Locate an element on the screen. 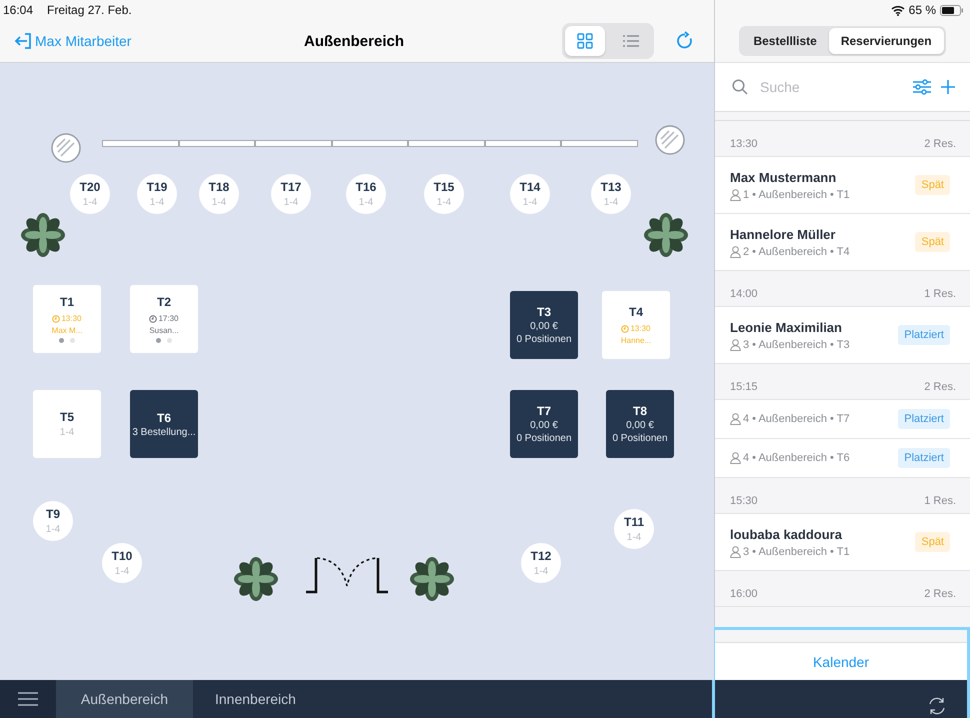  reservation-item: loubaba kaddoura 3 • Außenbereich • T1 Spät is located at coordinates (842, 542).